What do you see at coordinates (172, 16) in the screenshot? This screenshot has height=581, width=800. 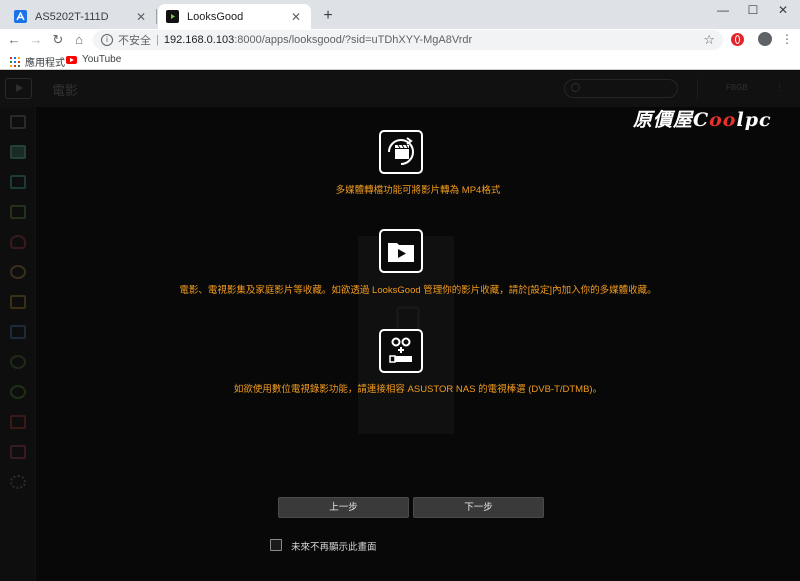 I see `looksgood-favicon-icon` at bounding box center [172, 16].